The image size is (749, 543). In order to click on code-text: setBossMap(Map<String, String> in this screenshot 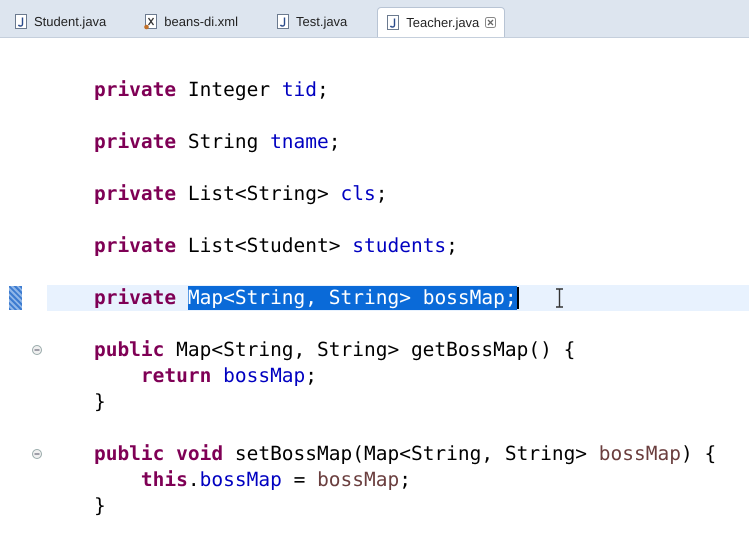, I will do `click(411, 454)`.